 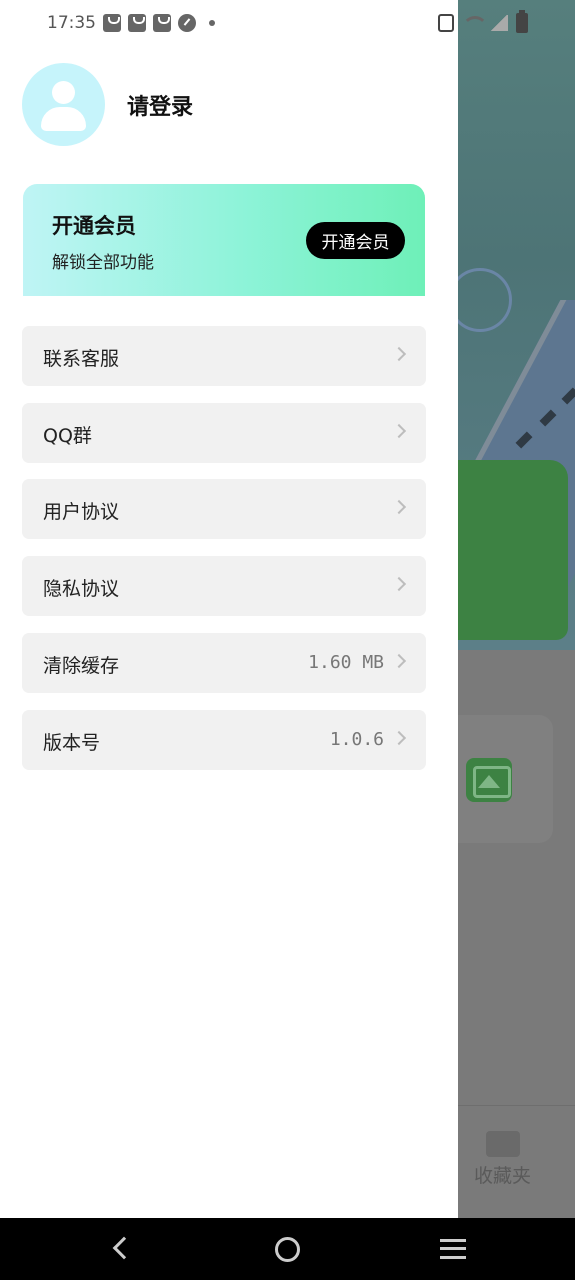 What do you see at coordinates (446, 23) in the screenshot?
I see `vibrate-icon` at bounding box center [446, 23].